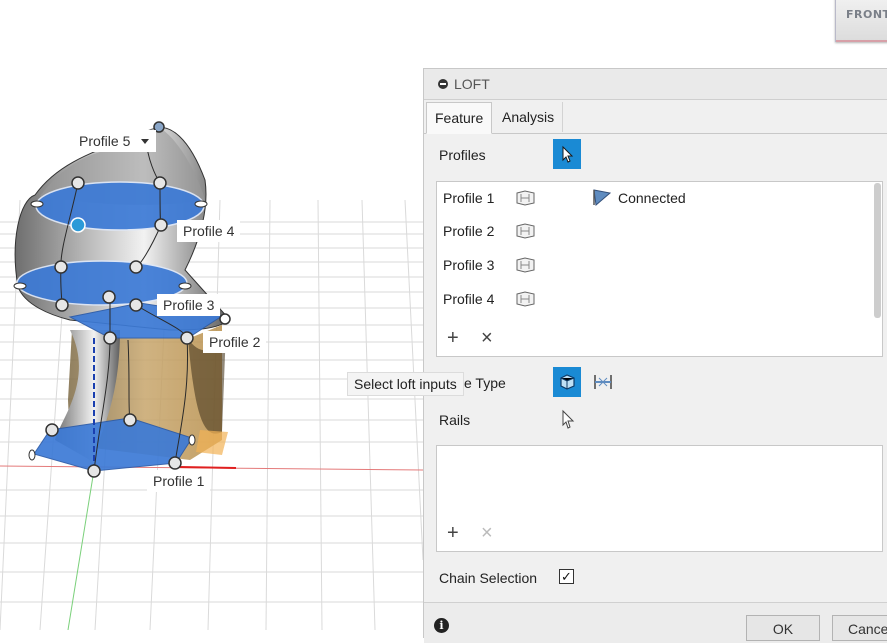  I want to click on profile-row-1: Profile 1, so click(468, 198).